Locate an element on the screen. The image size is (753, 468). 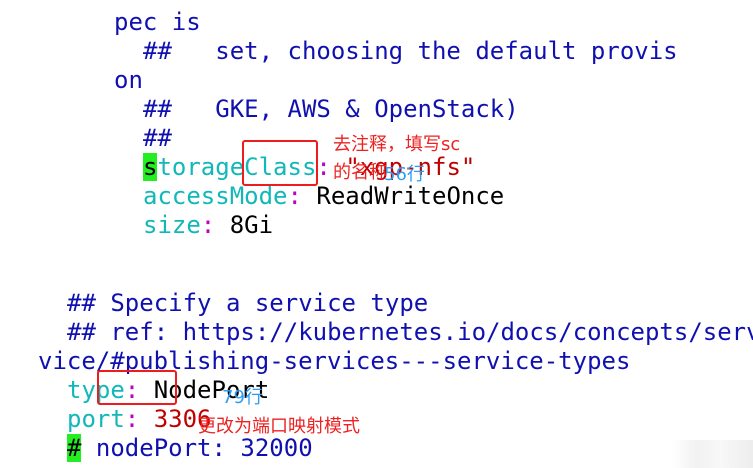
code-line-comment: ## Specify a service type is located at coordinates (248, 303).